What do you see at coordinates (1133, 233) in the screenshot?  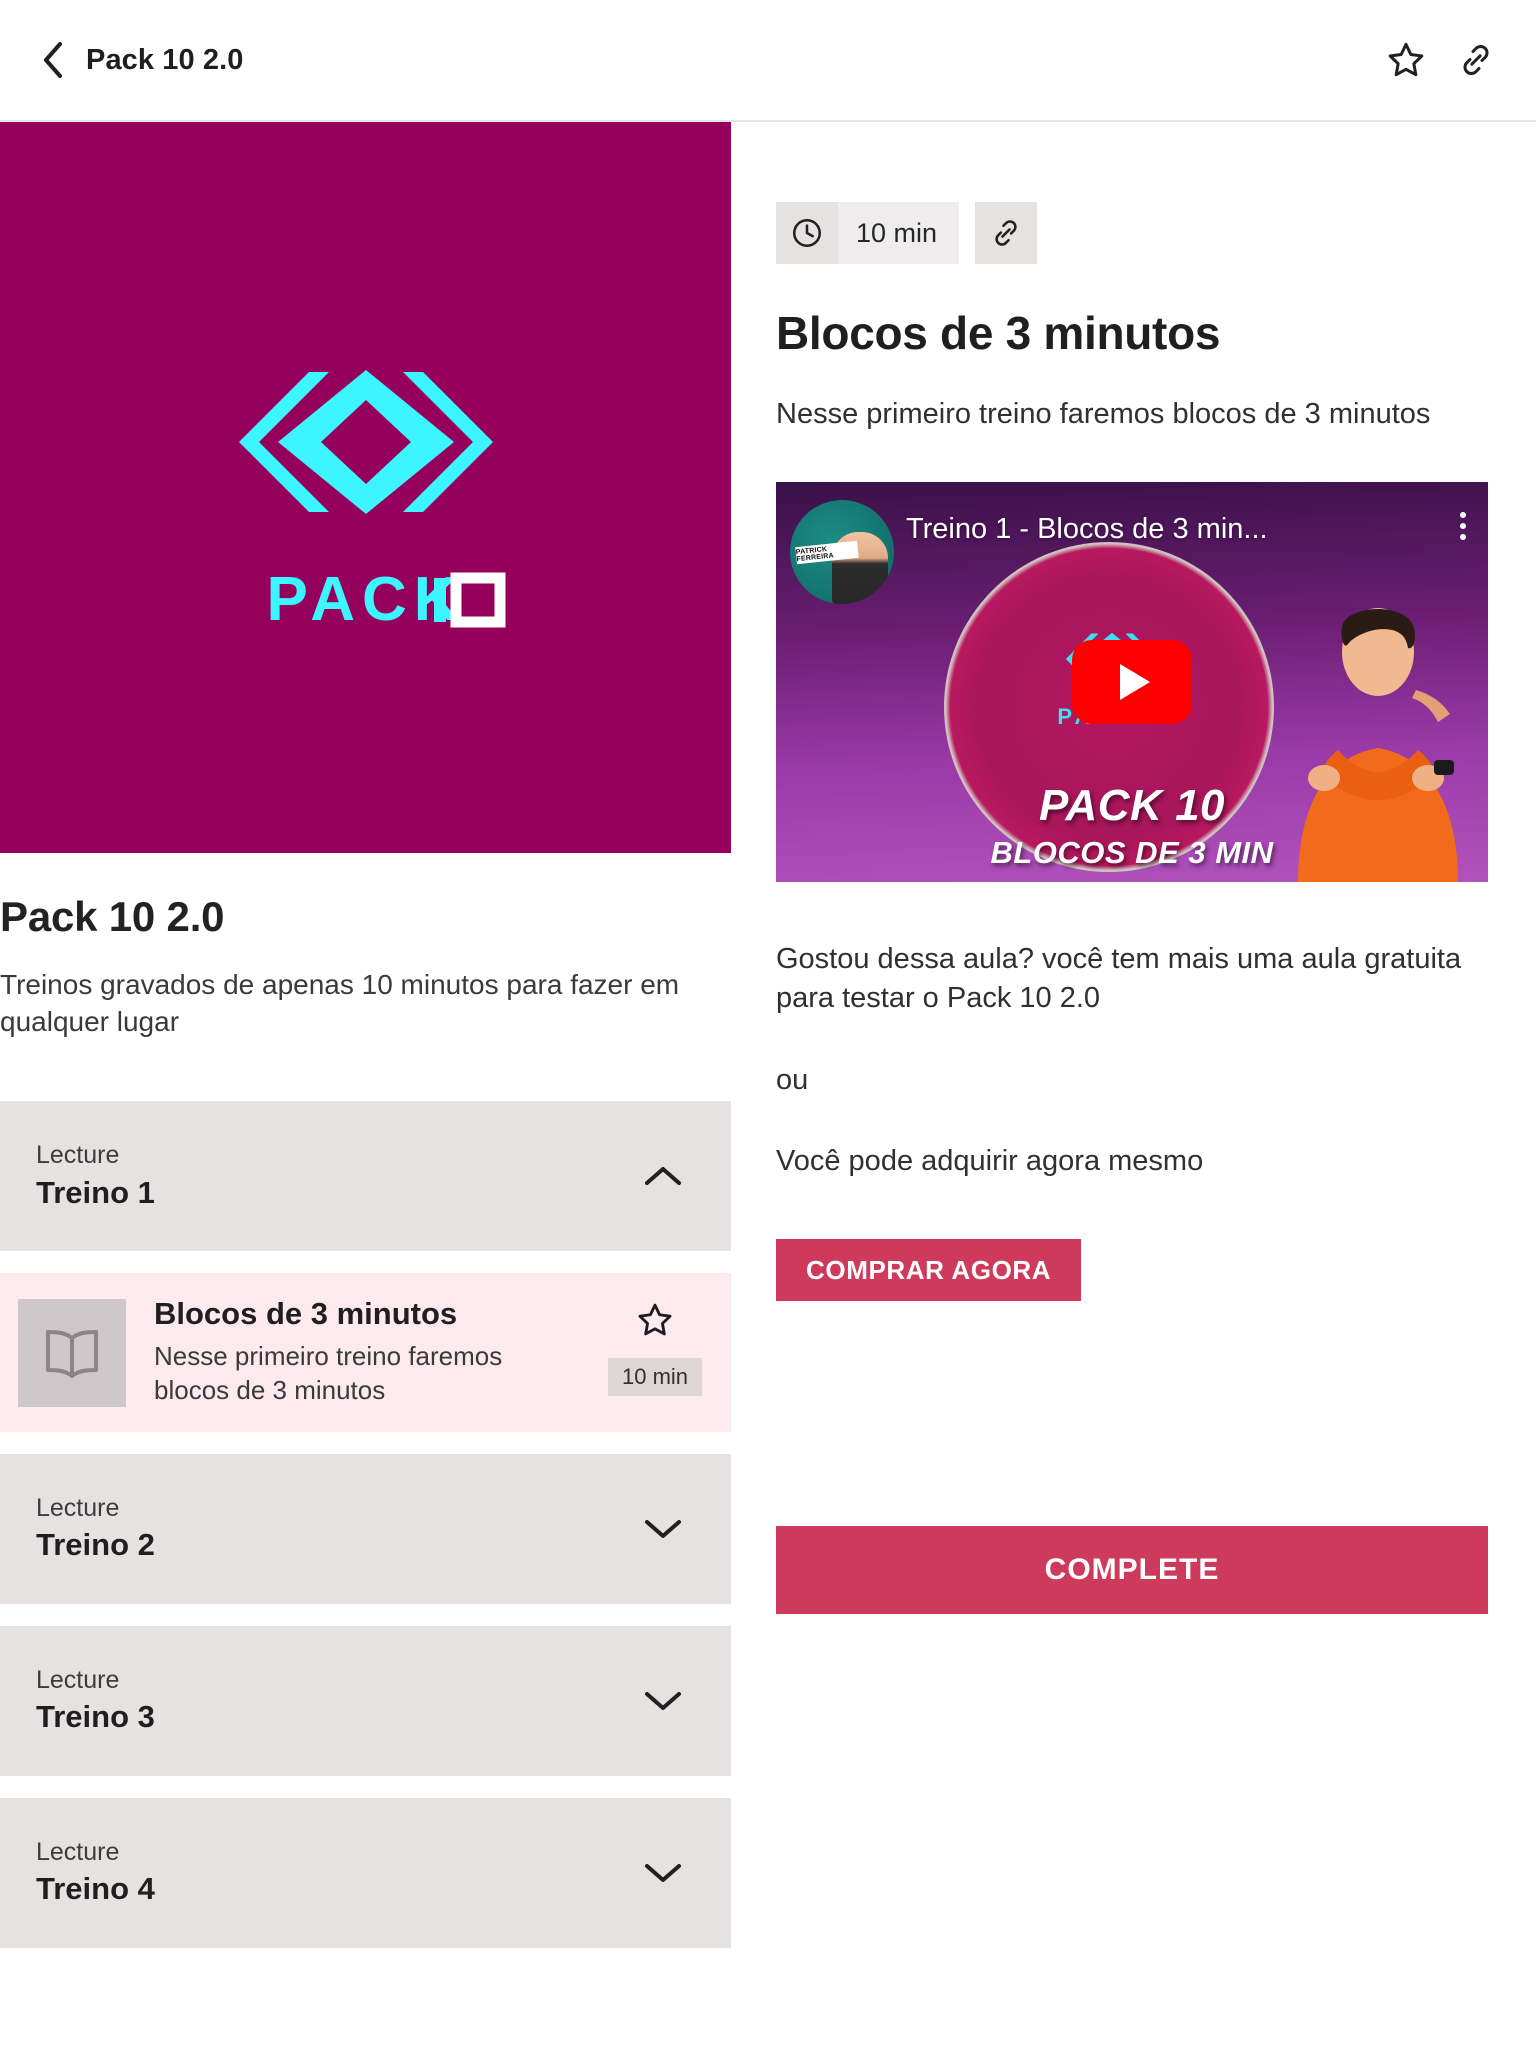 I see `lesson-meta-row: 10 min` at bounding box center [1133, 233].